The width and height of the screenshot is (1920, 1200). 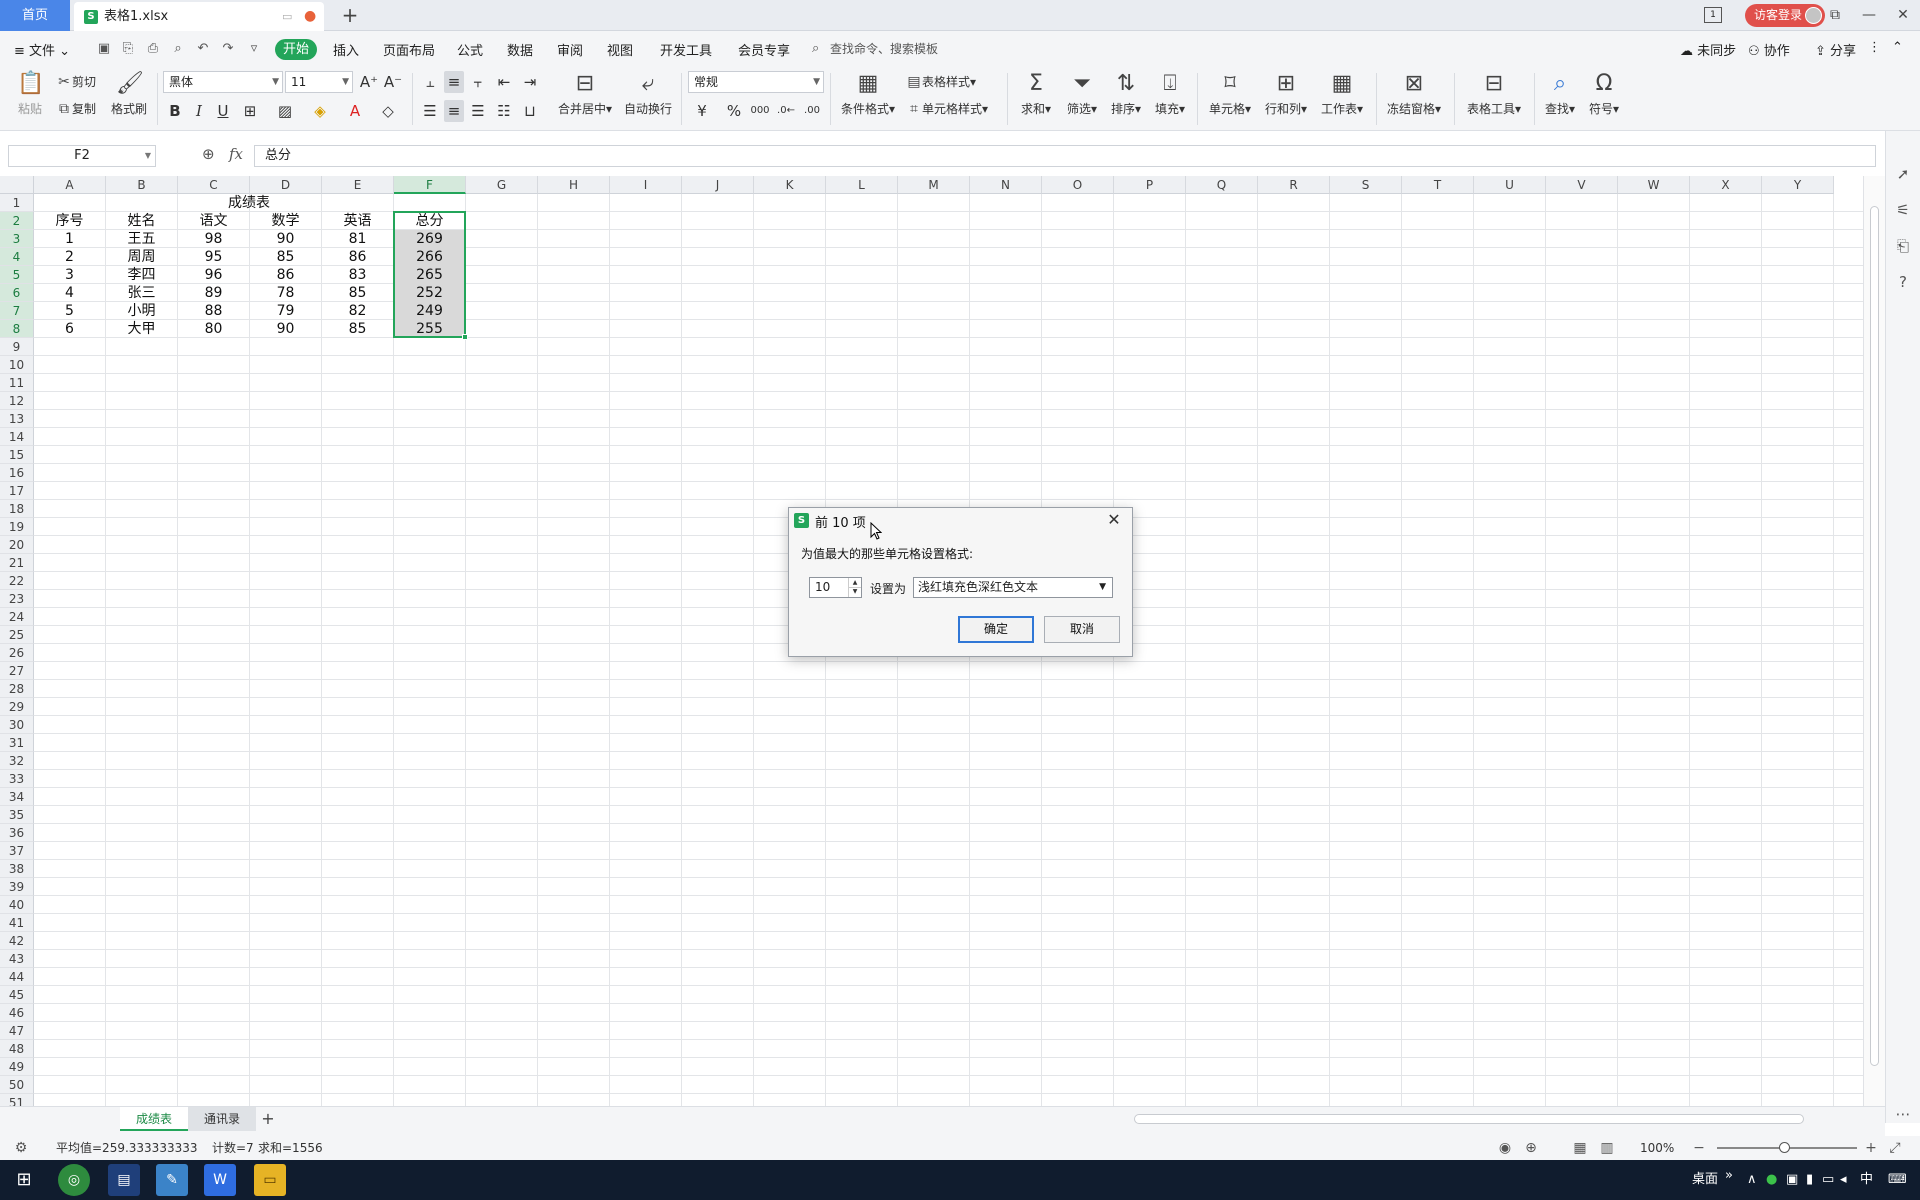 I want to click on formula-input: 总分, so click(x=1065, y=156).